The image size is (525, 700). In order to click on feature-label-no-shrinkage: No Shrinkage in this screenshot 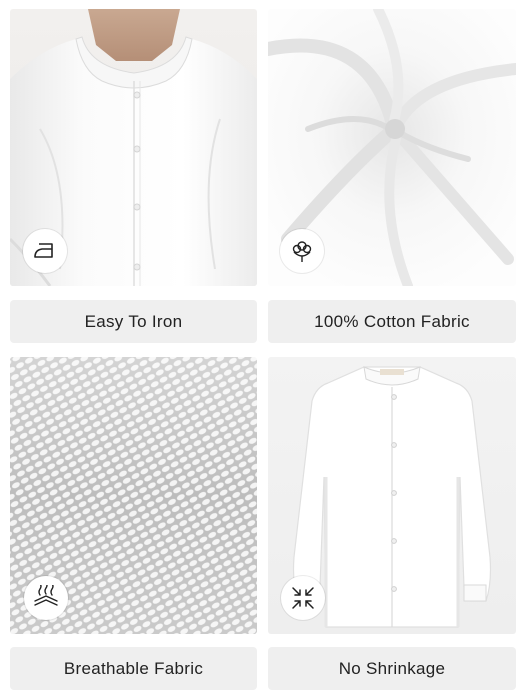, I will do `click(392, 668)`.